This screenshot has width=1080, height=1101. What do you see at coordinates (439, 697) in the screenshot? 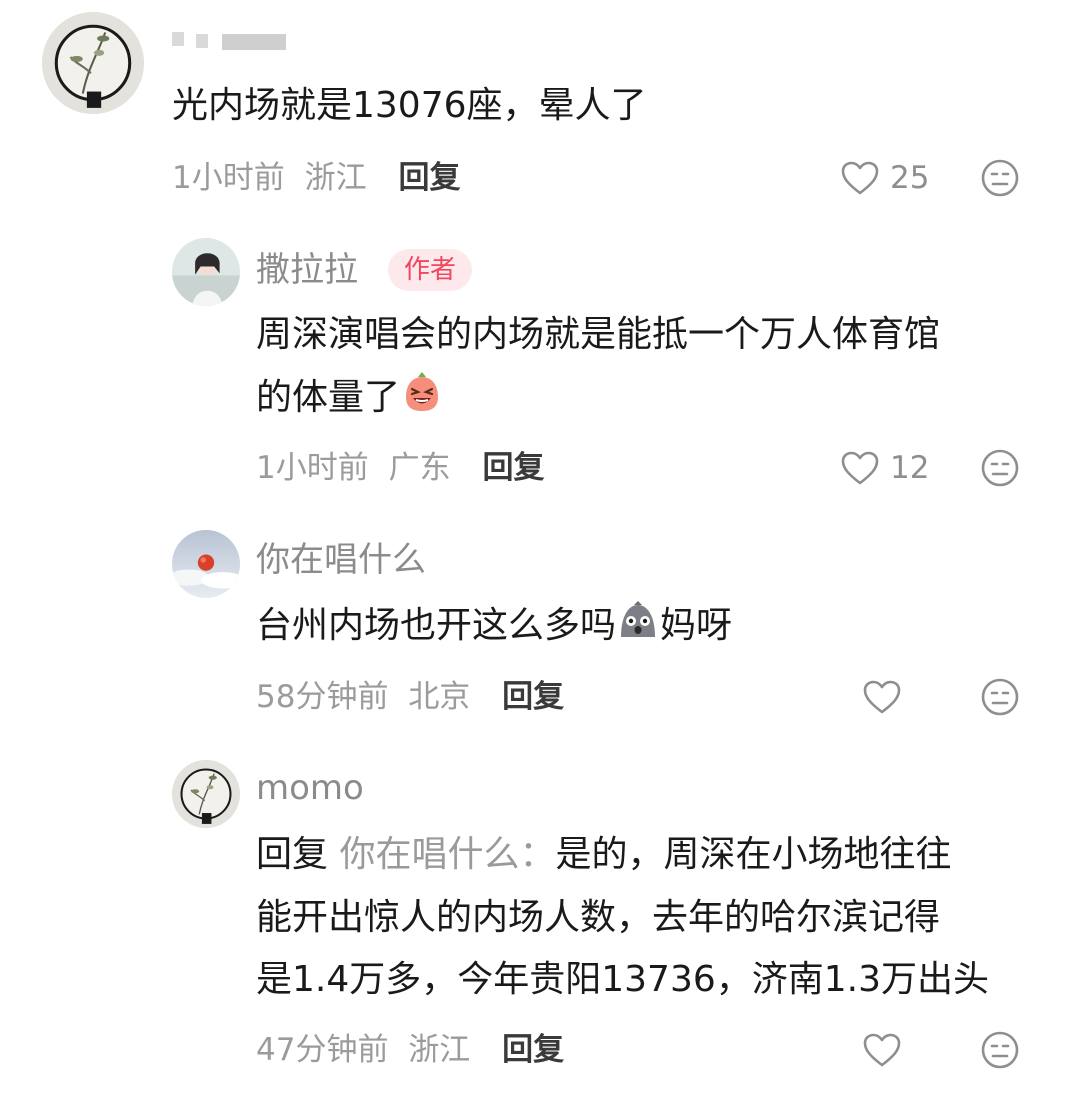
I see `comment-location: 北京` at bounding box center [439, 697].